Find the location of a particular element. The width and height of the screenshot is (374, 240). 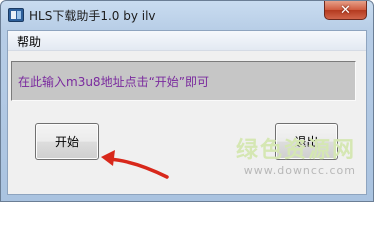

close-button: ✕ is located at coordinates (345, 10).